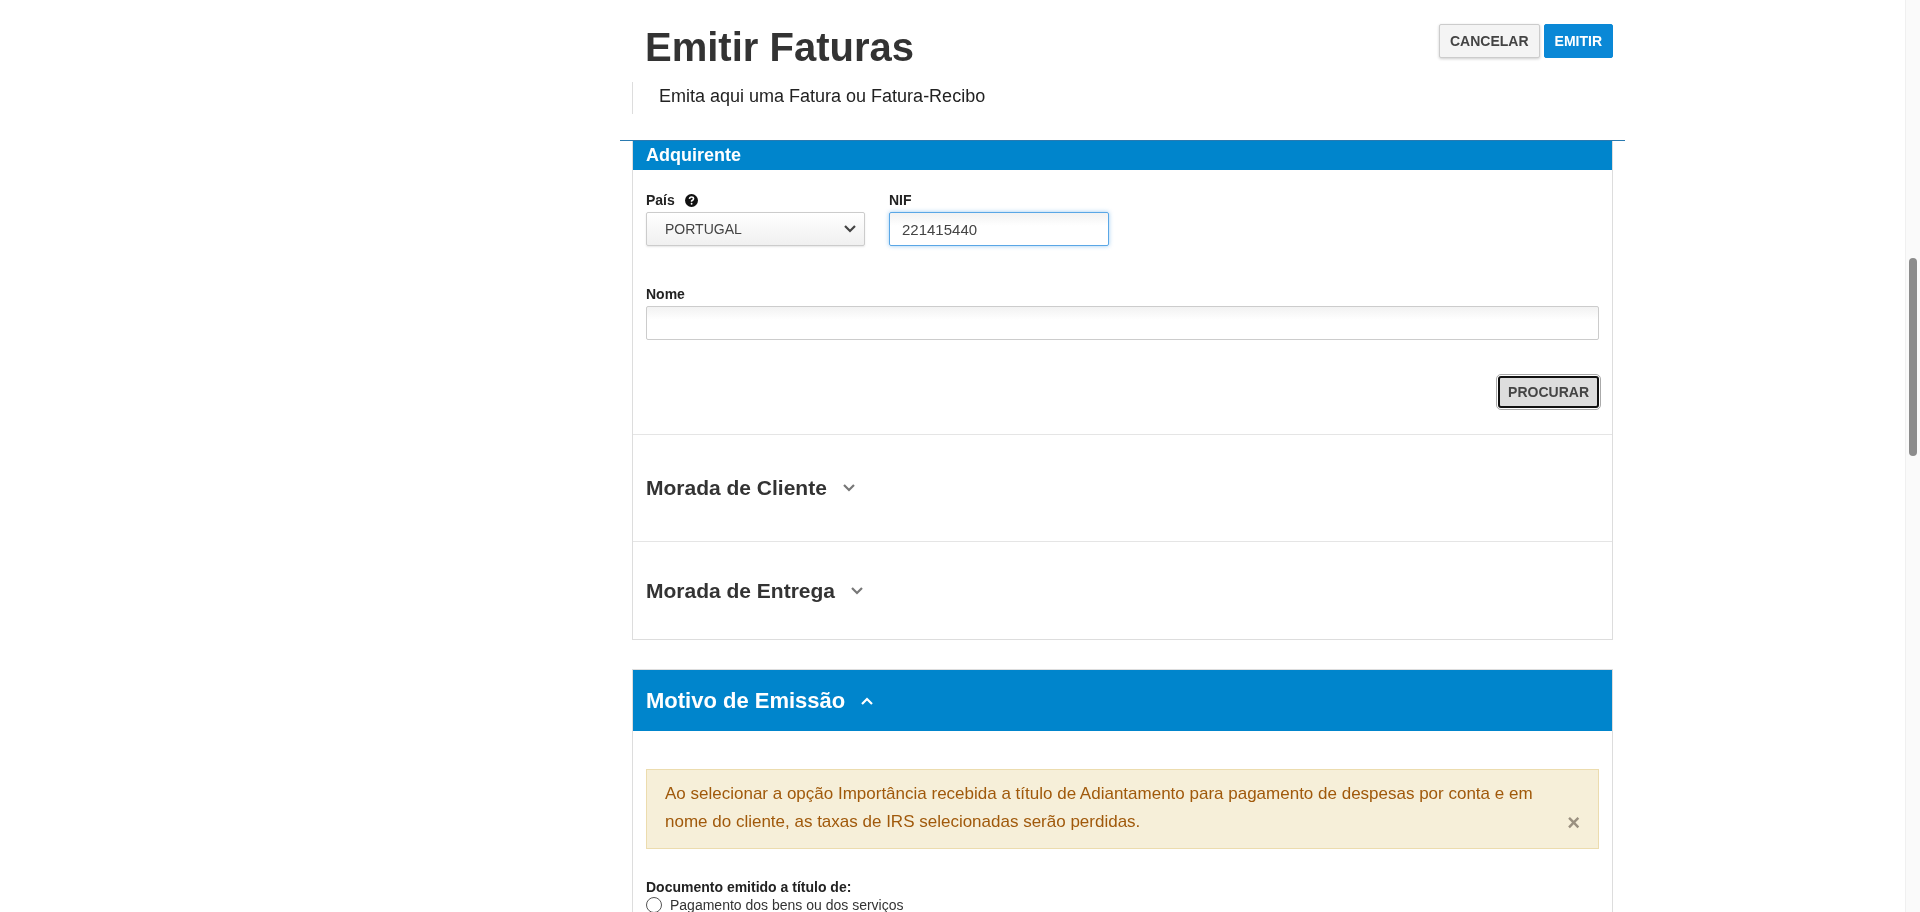 This screenshot has width=1920, height=912. Describe the element at coordinates (1122, 700) in the screenshot. I see `section-header: Motivo de Emissão` at that location.